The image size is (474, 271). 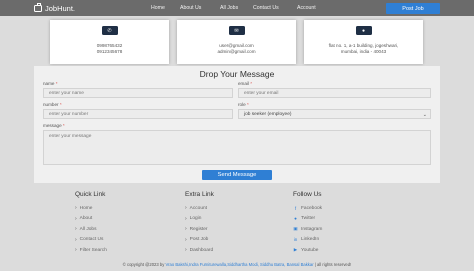 What do you see at coordinates (50, 83) in the screenshot?
I see `name-label: name *` at bounding box center [50, 83].